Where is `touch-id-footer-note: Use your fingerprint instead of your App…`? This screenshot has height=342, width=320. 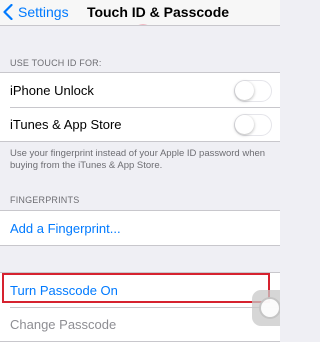
touch-id-footer-note: Use your fingerprint instead of your App… is located at coordinates (138, 159).